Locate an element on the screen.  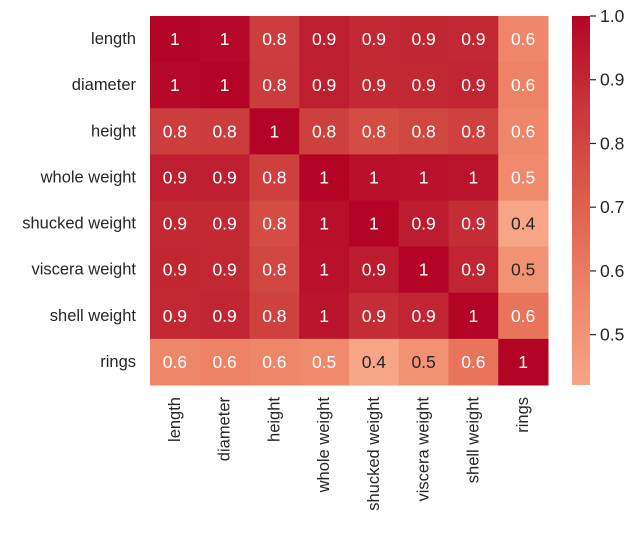
x-tick-label: length is located at coordinates (175, 419).